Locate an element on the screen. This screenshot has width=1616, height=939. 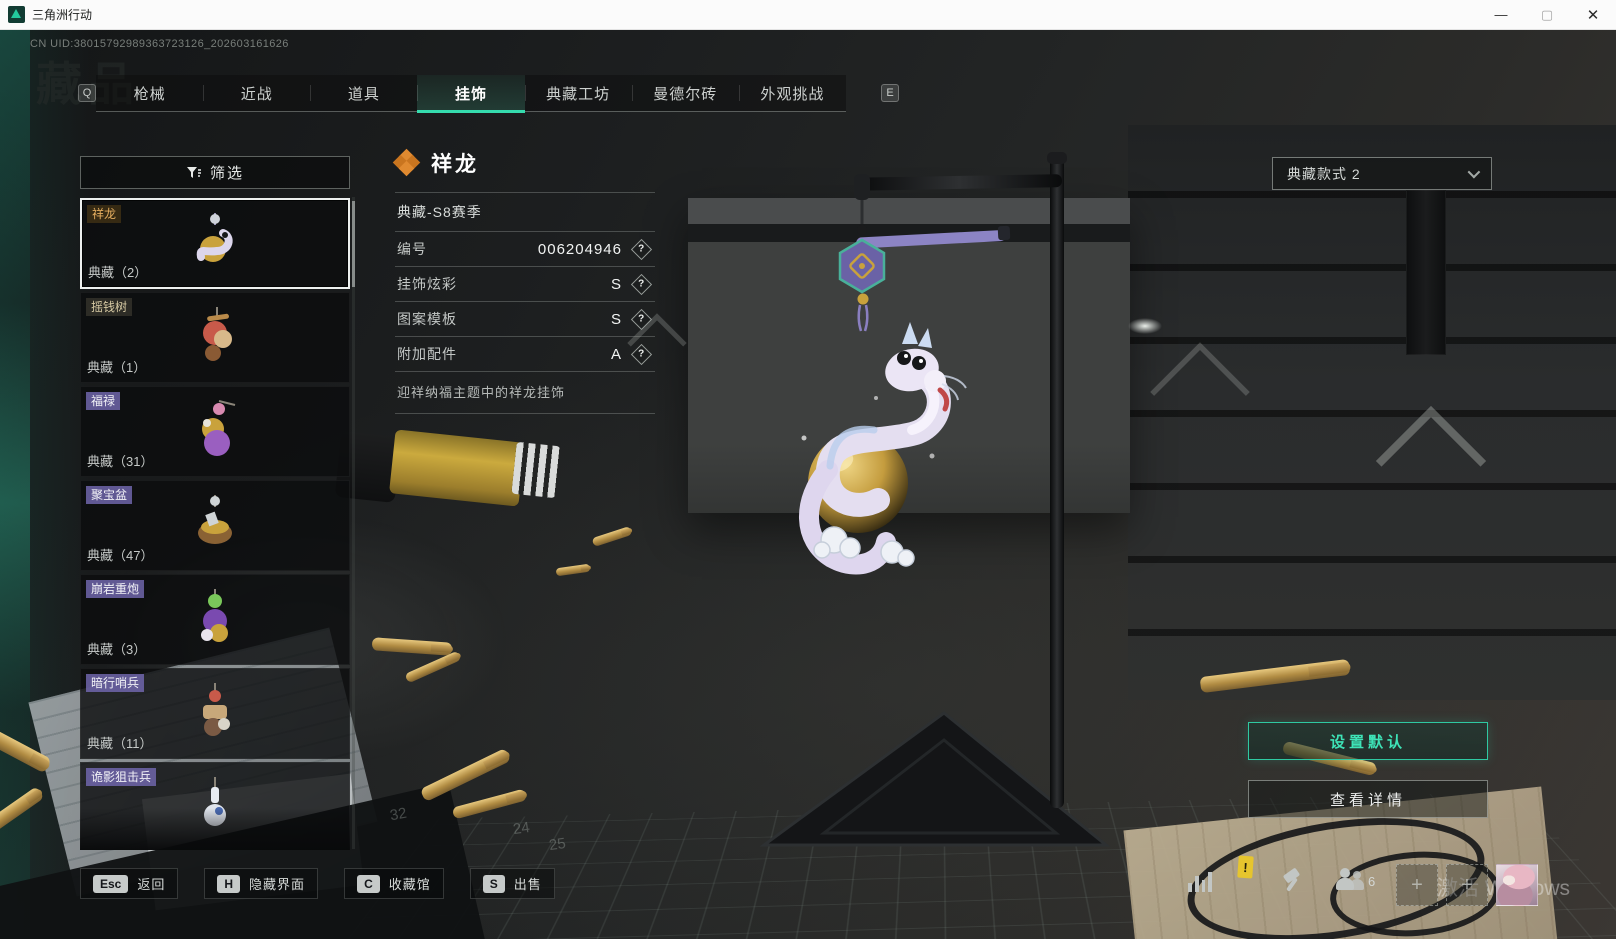
item-name-tag: 福禄 is located at coordinates (103, 401).